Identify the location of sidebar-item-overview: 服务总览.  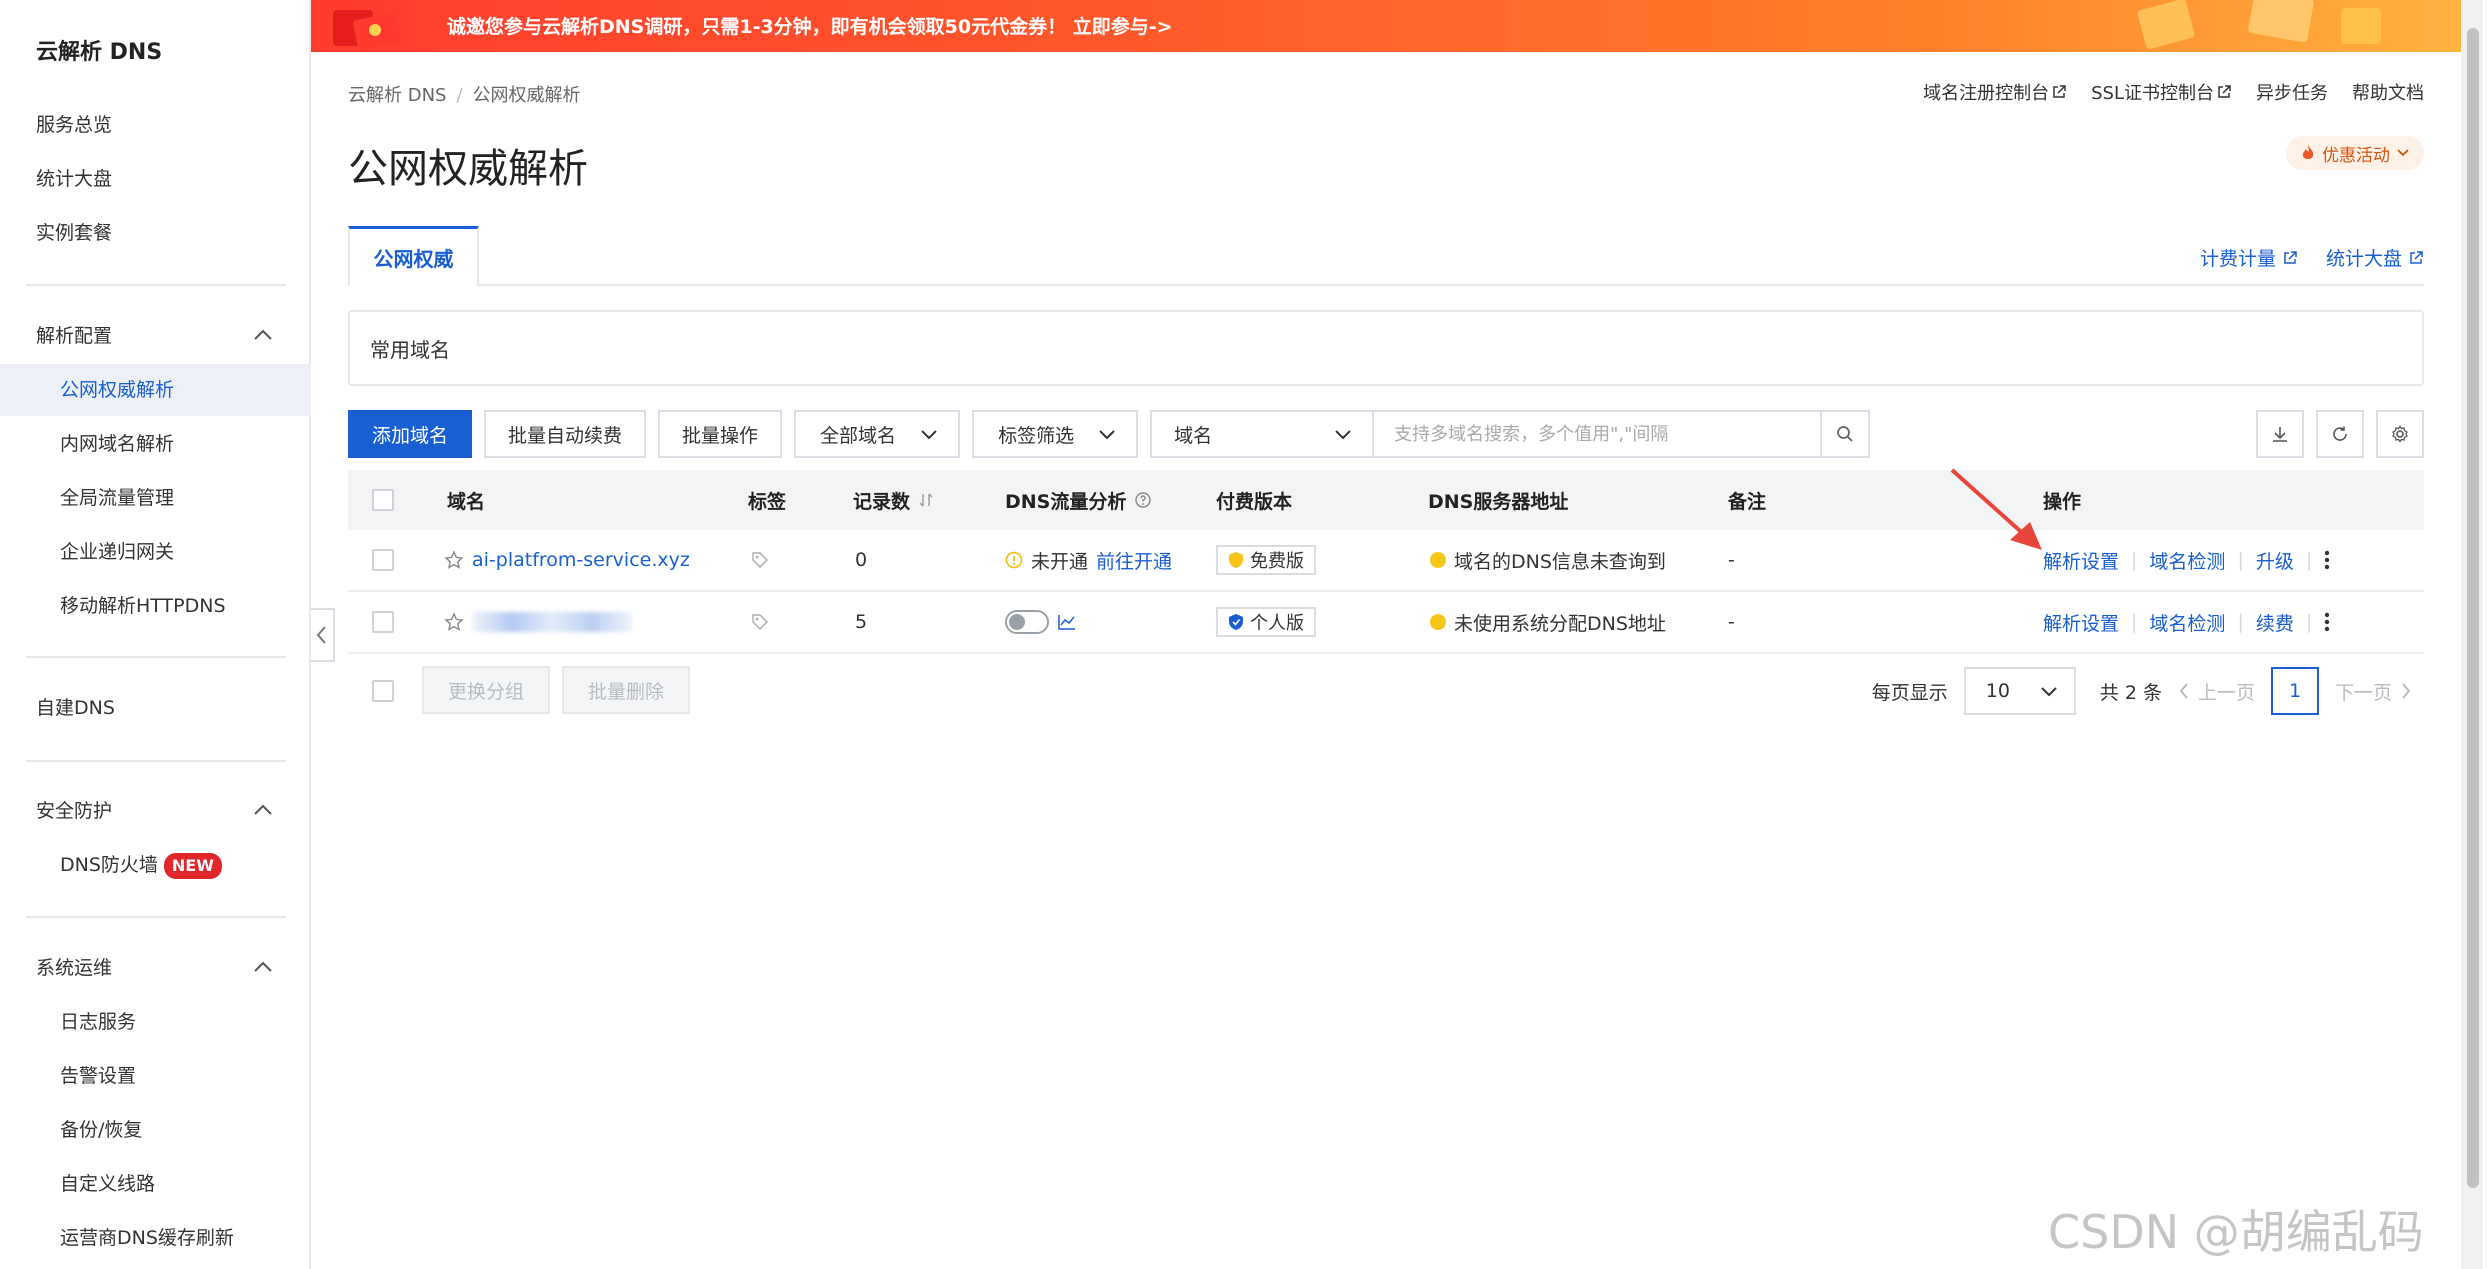
(74, 125).